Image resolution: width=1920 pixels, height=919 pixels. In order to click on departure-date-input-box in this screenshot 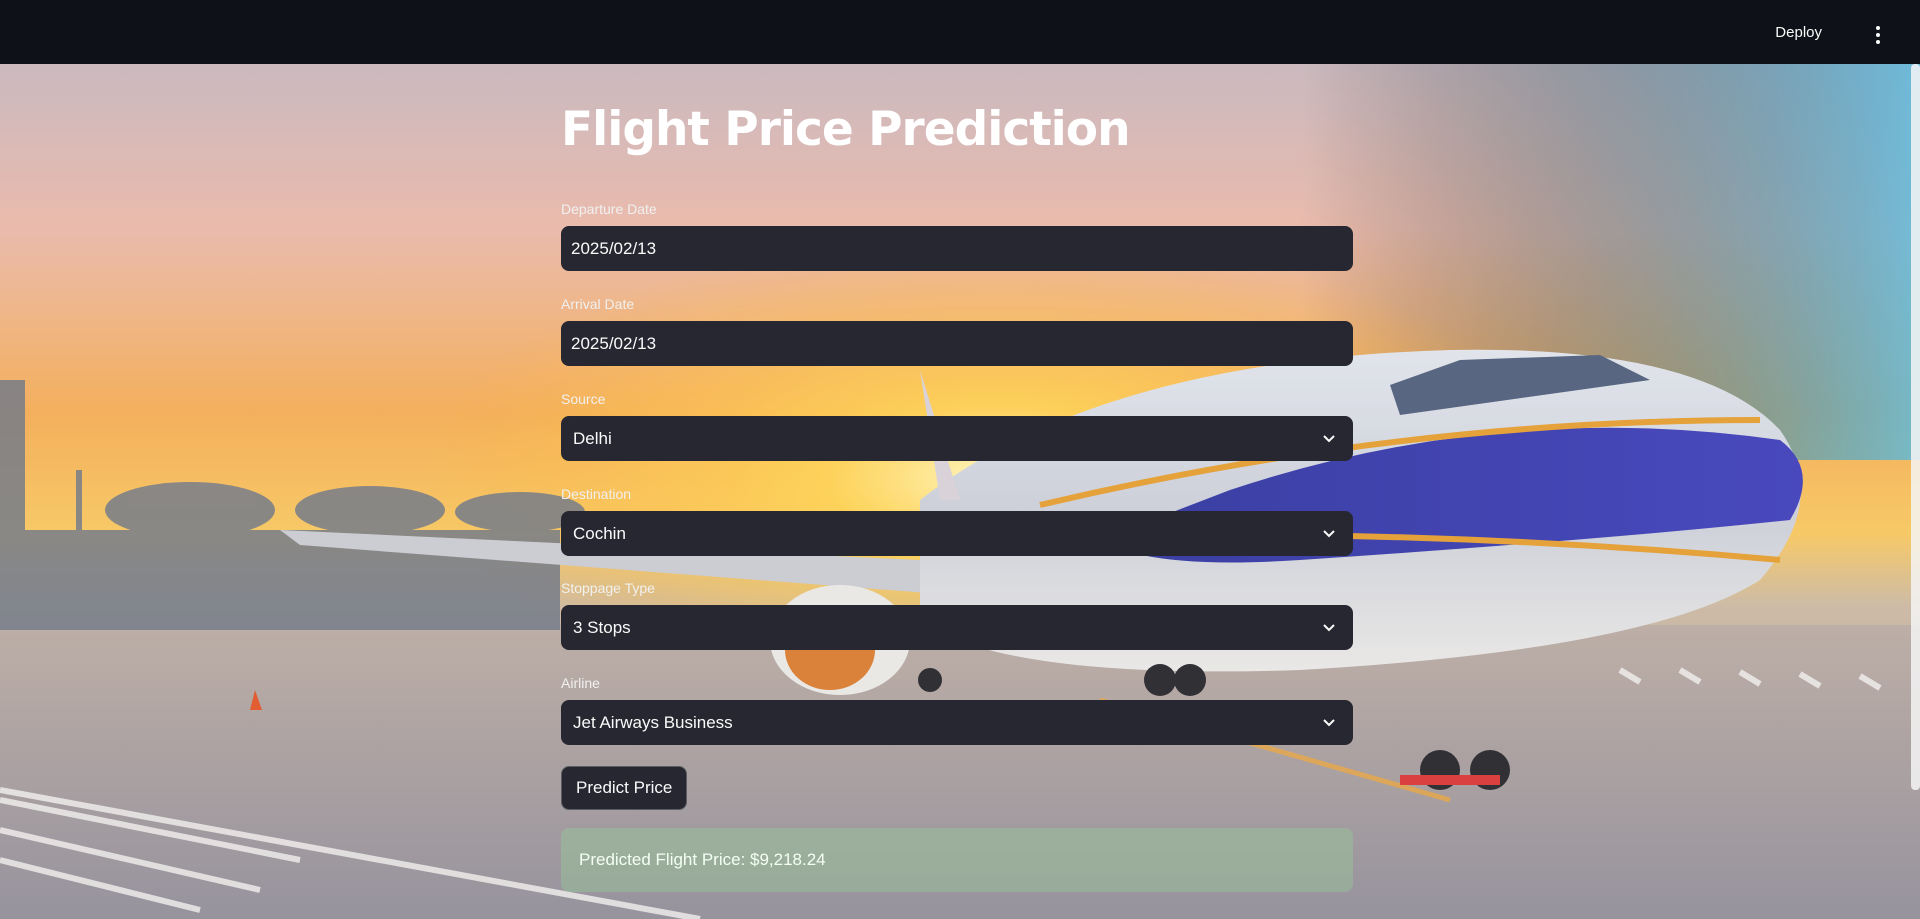, I will do `click(957, 248)`.